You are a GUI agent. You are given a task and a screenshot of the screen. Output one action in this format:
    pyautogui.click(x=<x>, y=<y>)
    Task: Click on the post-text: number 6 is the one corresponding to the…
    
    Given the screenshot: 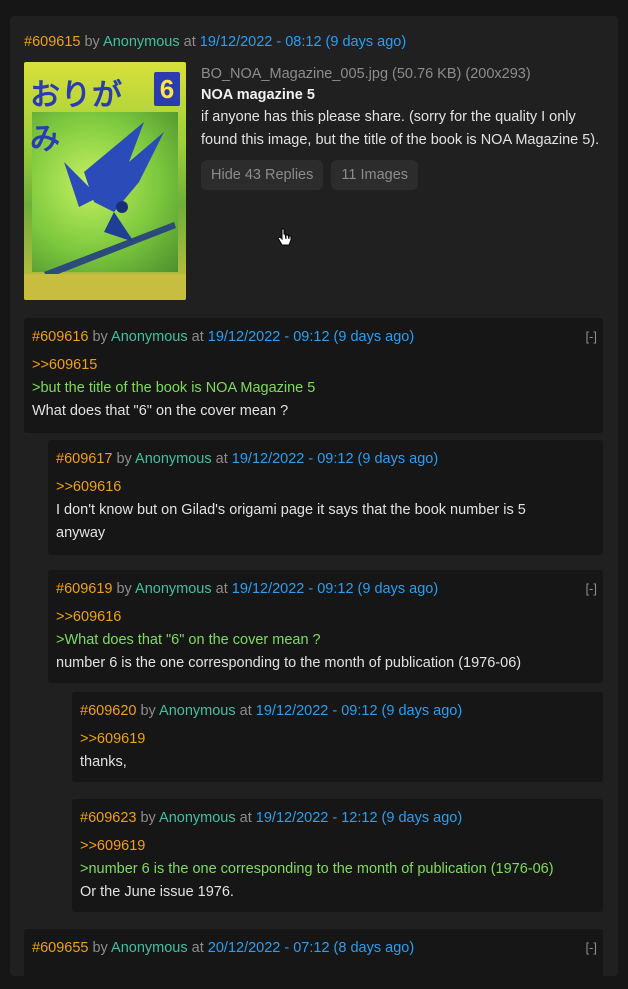 What is the action you would take?
    pyautogui.click(x=289, y=663)
    